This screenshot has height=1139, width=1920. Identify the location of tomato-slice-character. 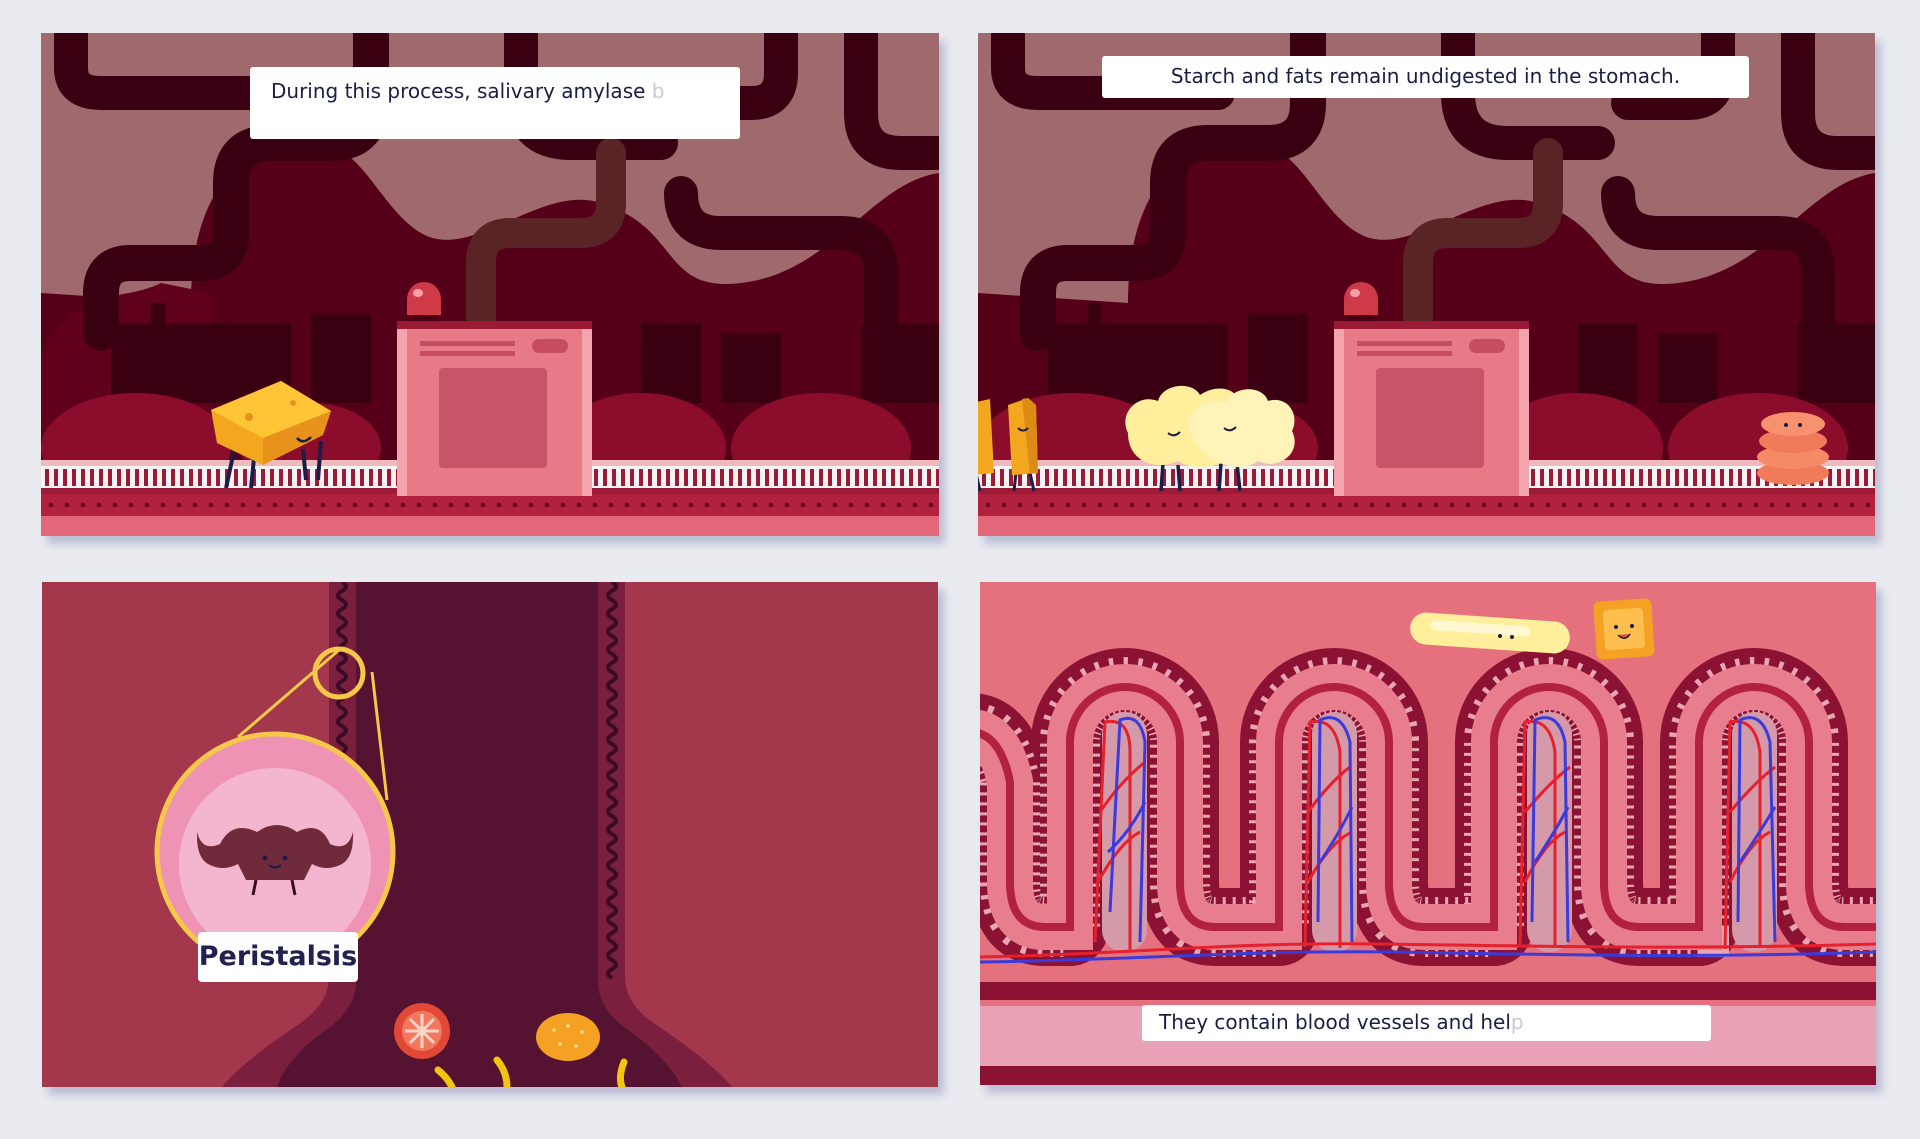
(422, 1031).